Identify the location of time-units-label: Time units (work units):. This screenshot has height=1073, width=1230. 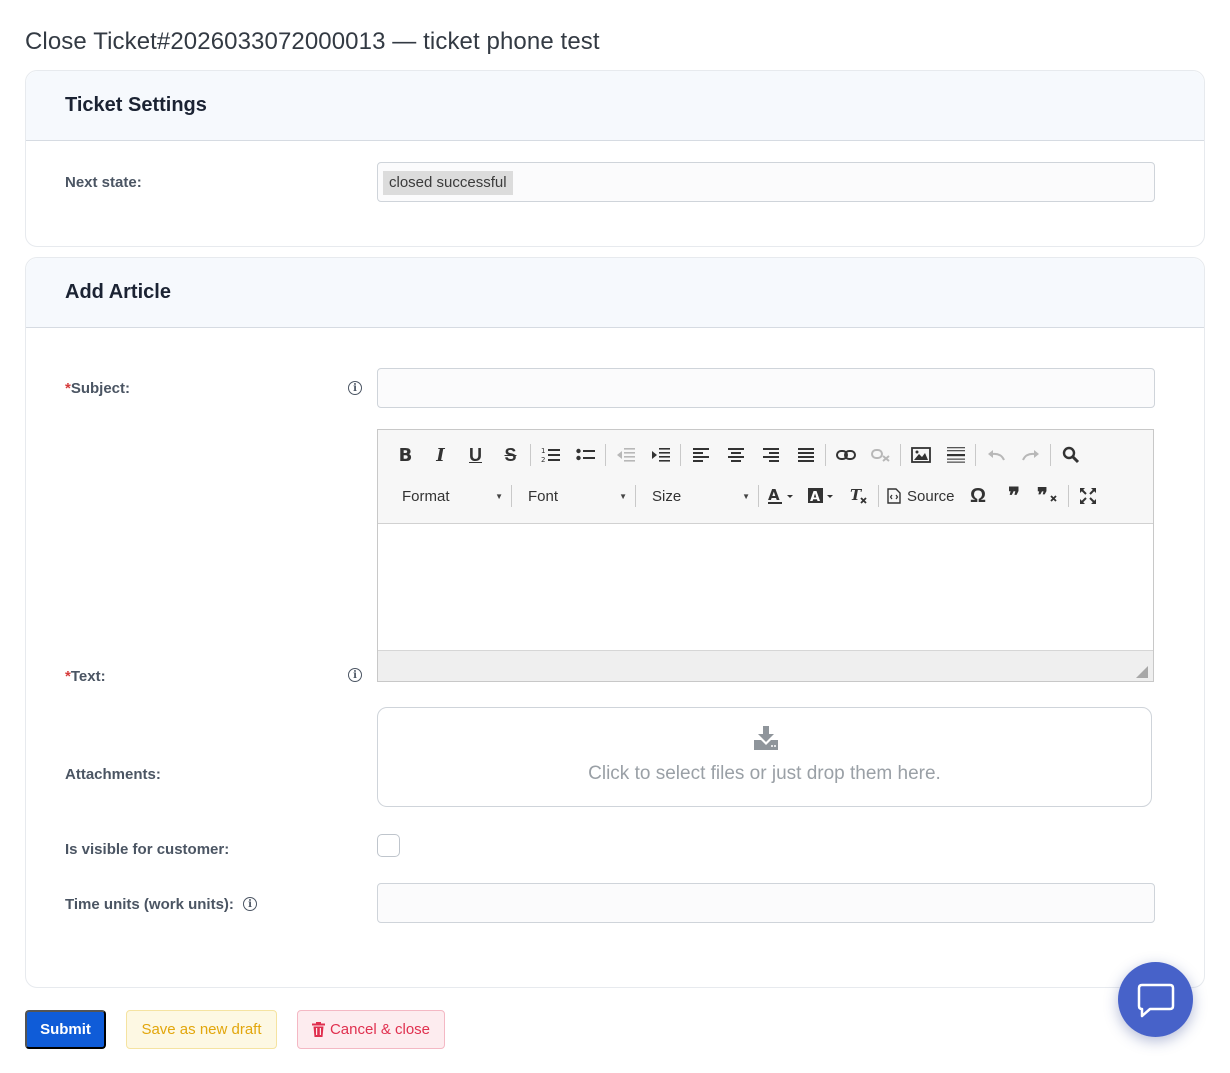
(149, 904).